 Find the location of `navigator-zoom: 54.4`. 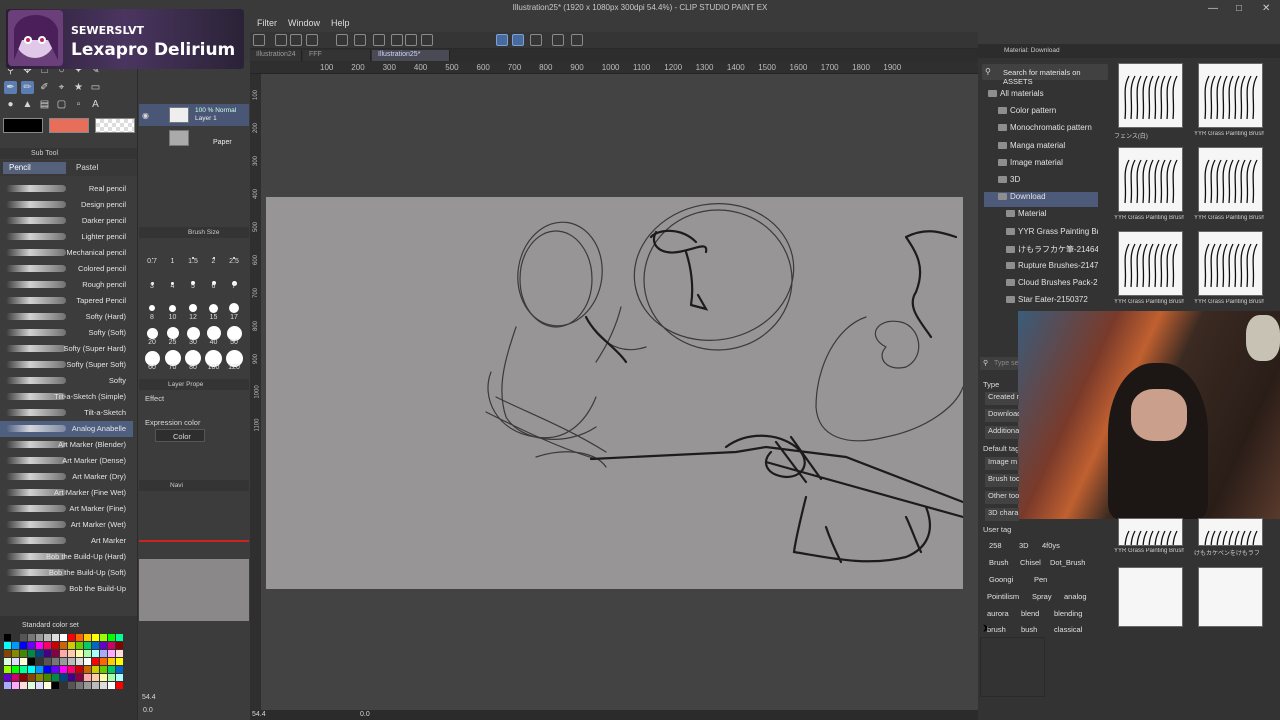

navigator-zoom: 54.4 is located at coordinates (149, 697).